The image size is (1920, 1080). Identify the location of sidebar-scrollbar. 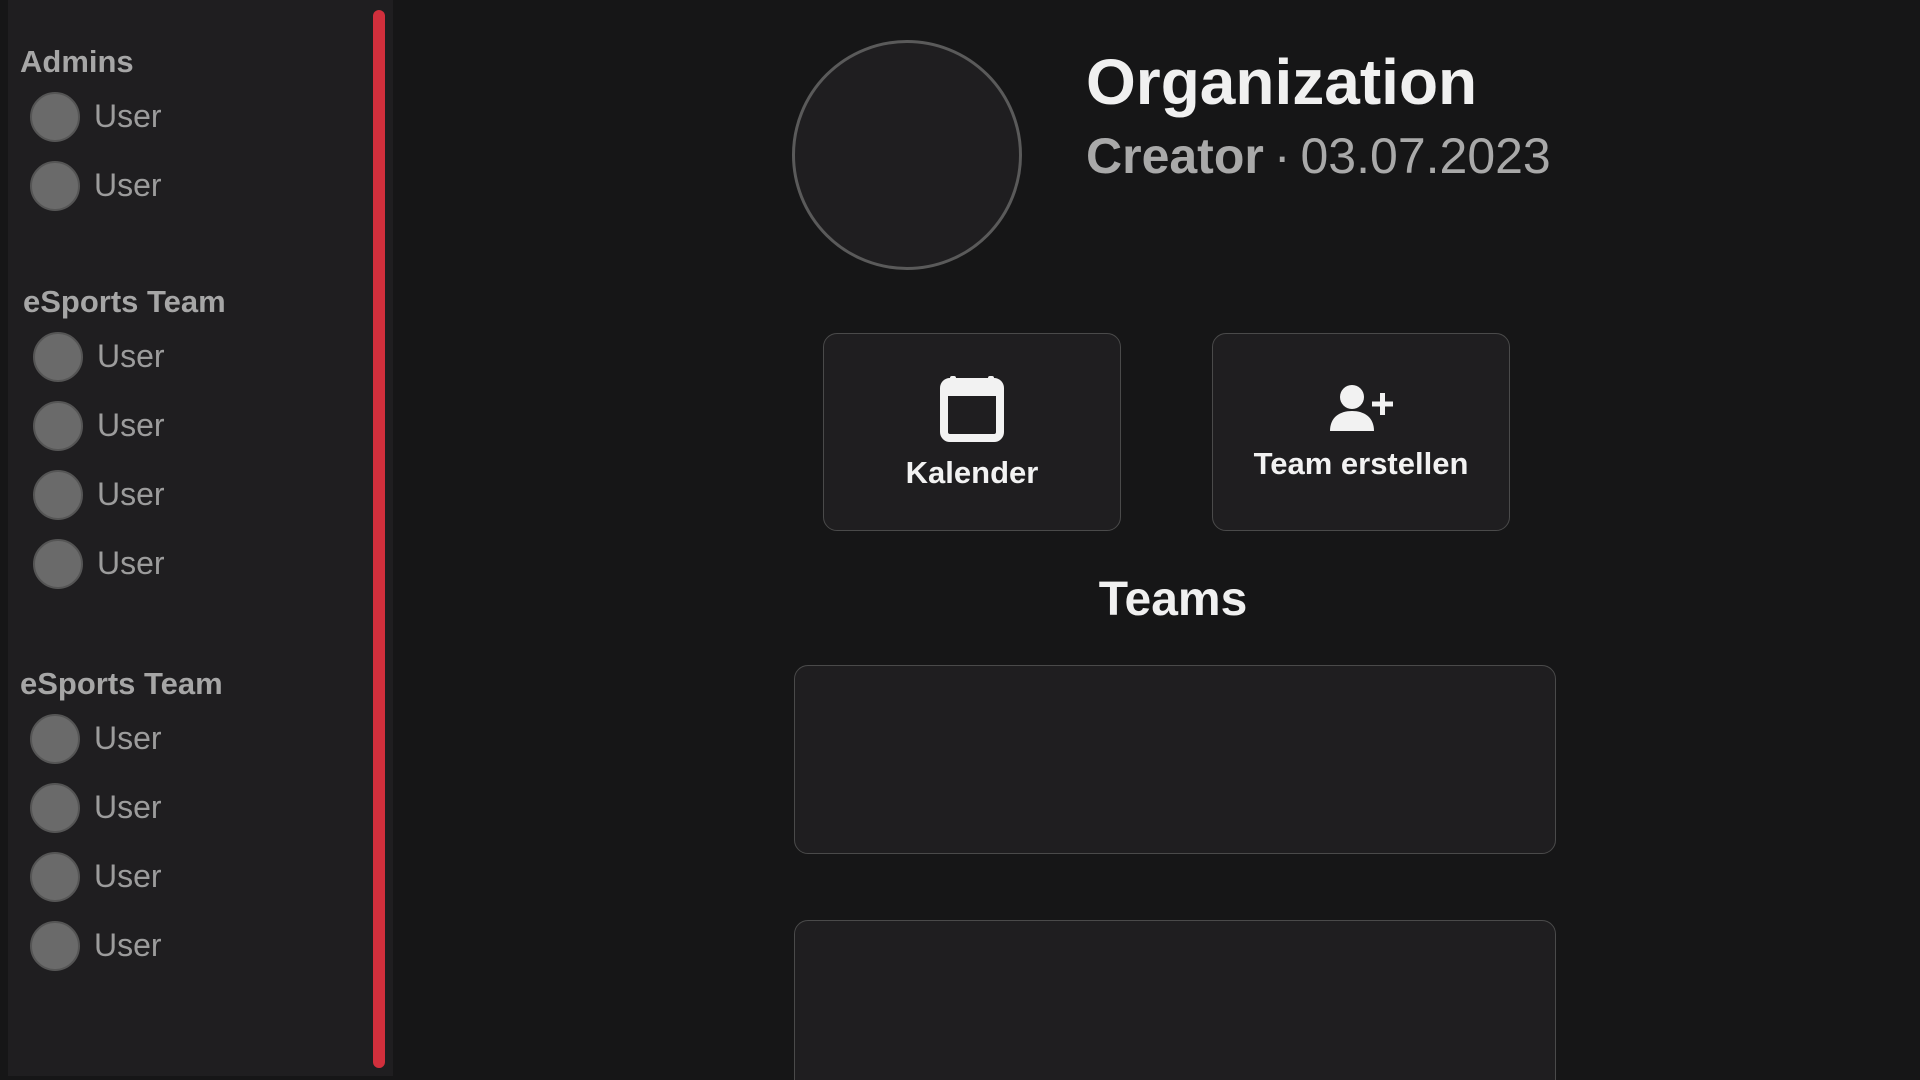
(379, 539).